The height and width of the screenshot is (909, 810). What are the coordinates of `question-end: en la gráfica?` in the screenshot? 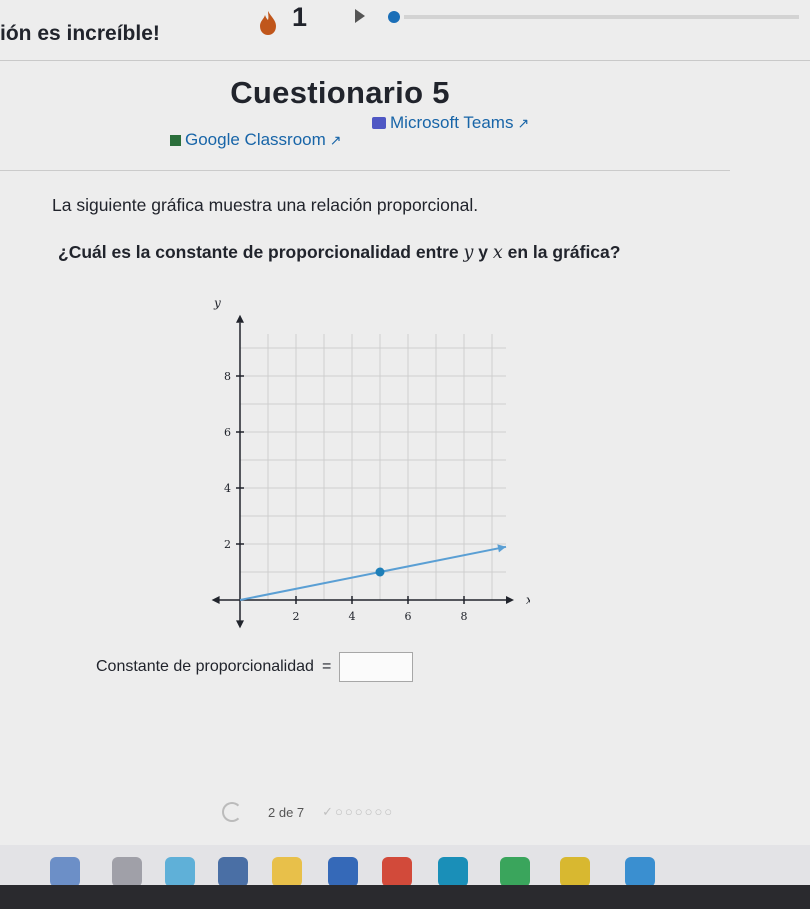 It's located at (564, 252).